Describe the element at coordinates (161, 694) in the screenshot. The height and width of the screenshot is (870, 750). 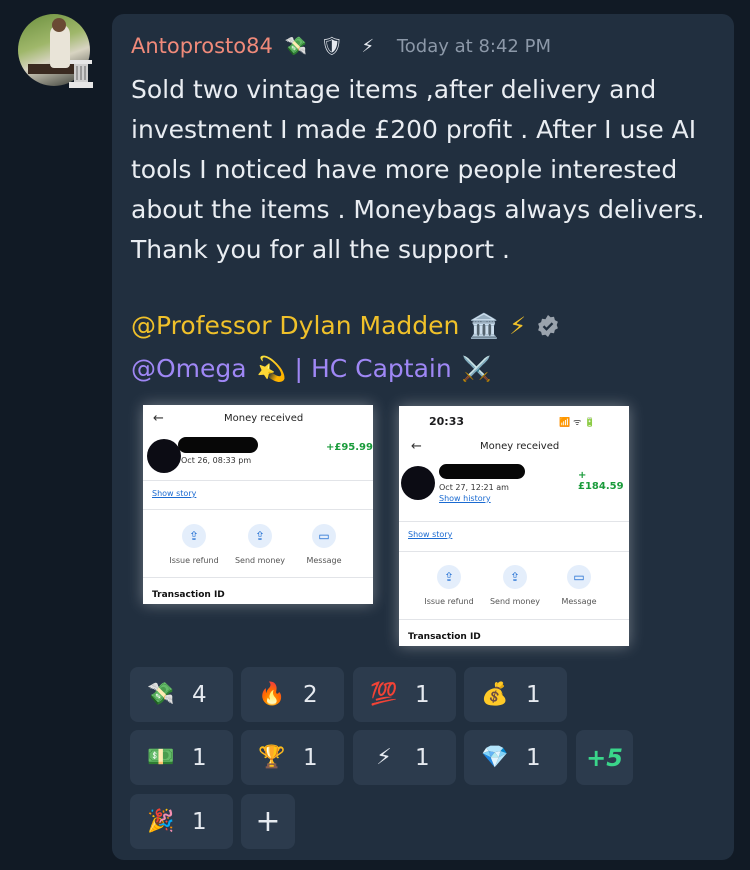
I see `money-wings-icon: 💸` at that location.